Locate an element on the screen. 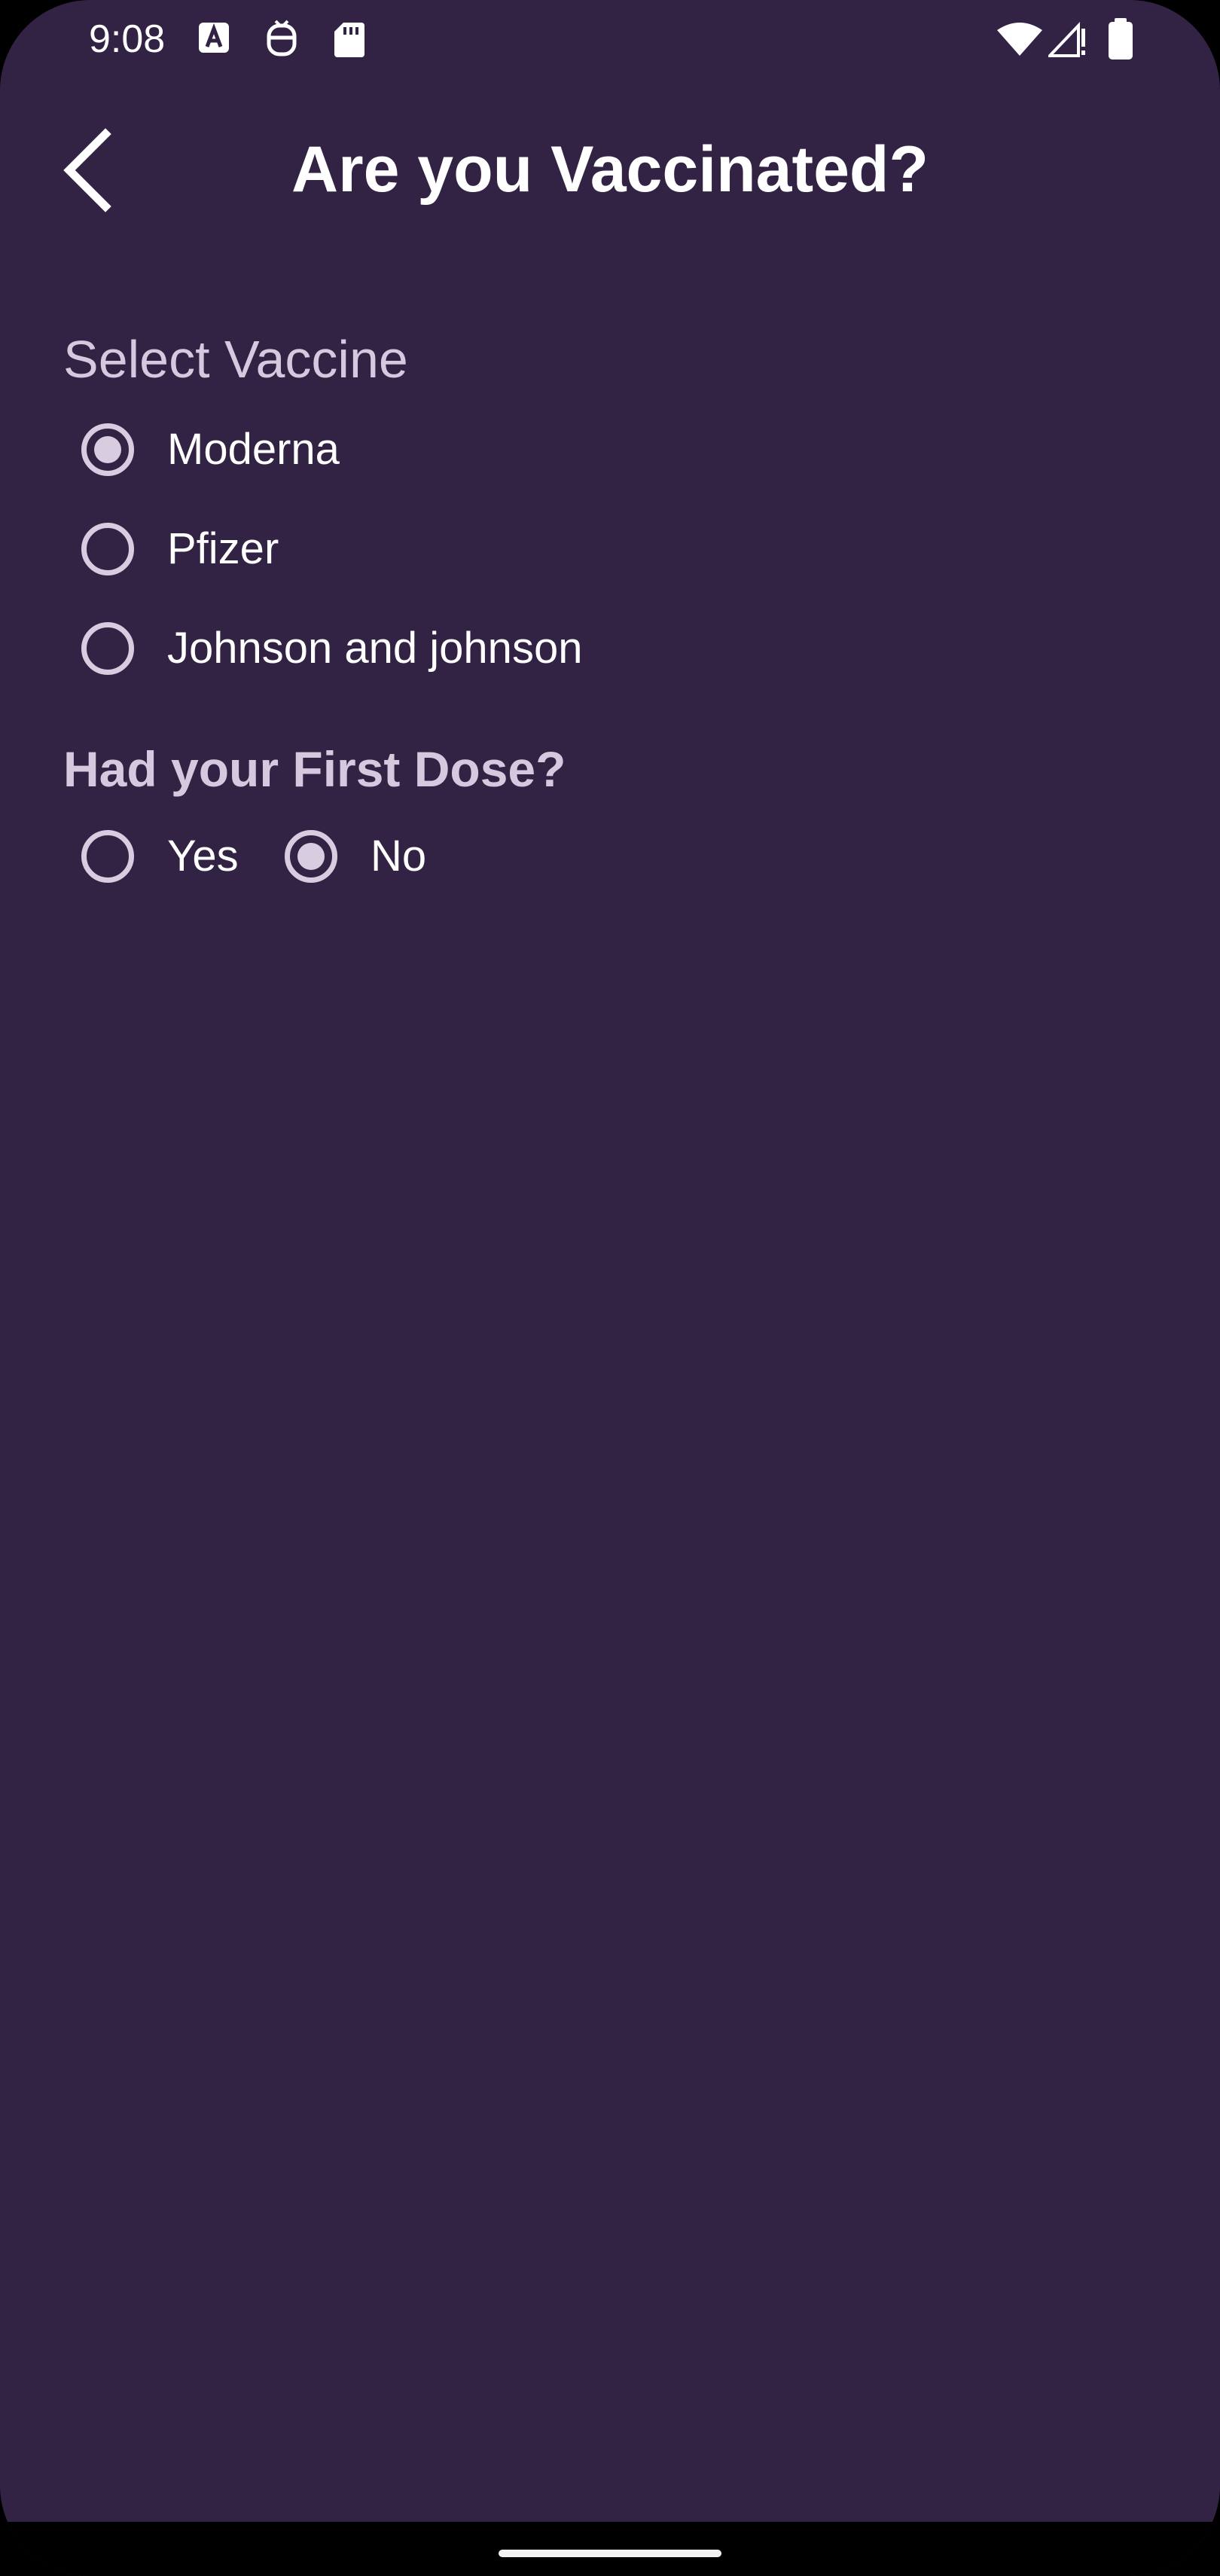 This screenshot has width=1220, height=2576. radio-option-label: Pfizer is located at coordinates (223, 549).